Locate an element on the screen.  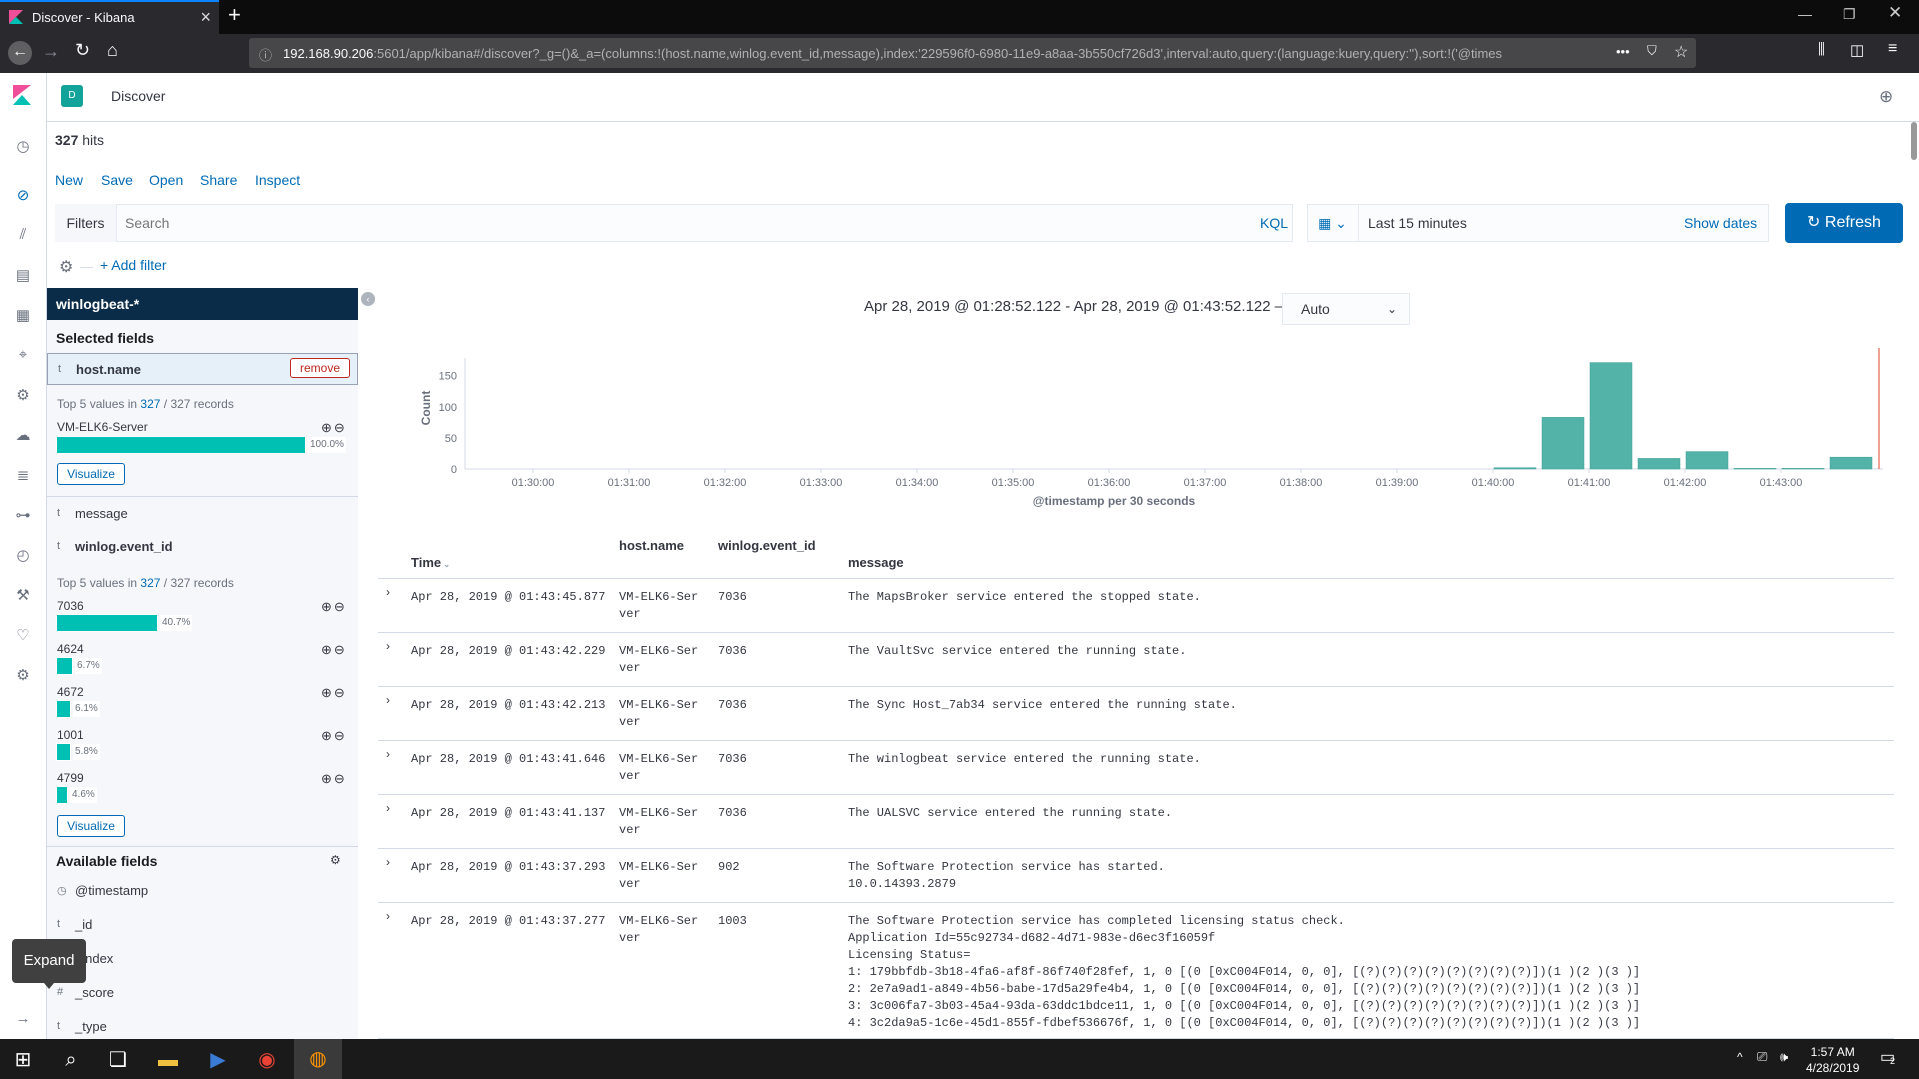
forward-icon: → is located at coordinates (51, 51).